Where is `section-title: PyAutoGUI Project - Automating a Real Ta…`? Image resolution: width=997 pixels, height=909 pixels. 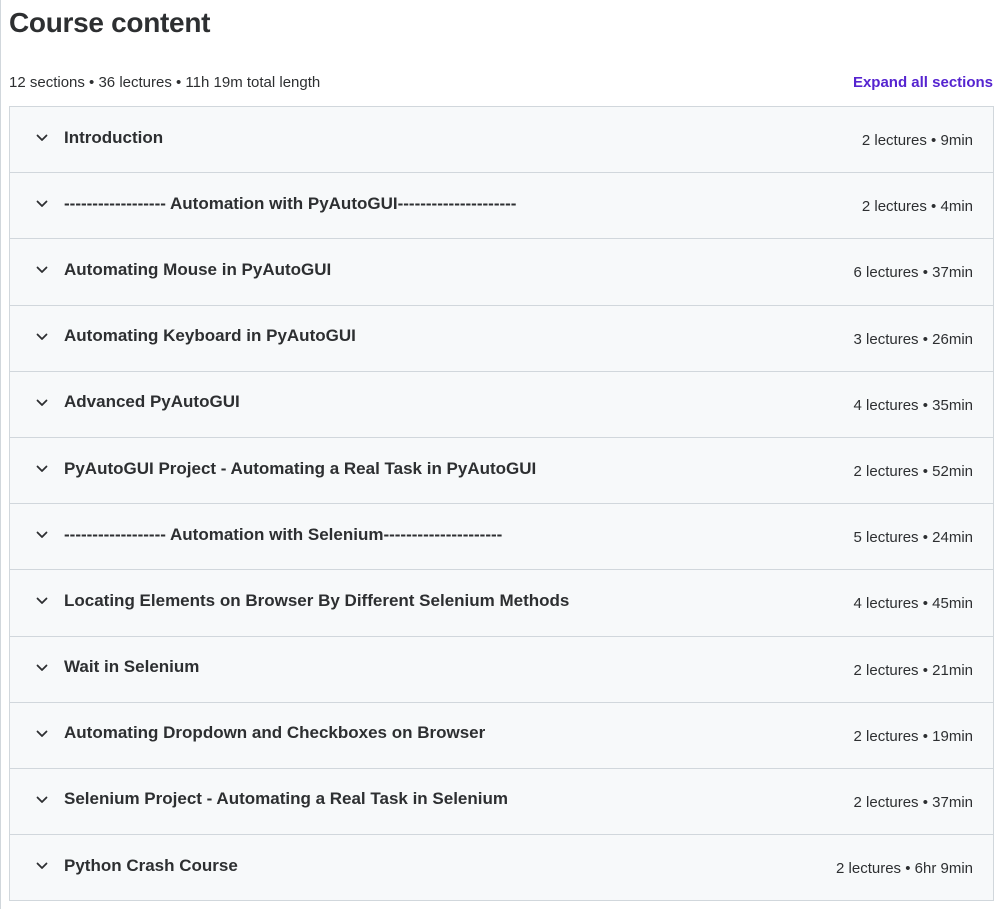 section-title: PyAutoGUI Project - Automating a Real Ta… is located at coordinates (300, 468).